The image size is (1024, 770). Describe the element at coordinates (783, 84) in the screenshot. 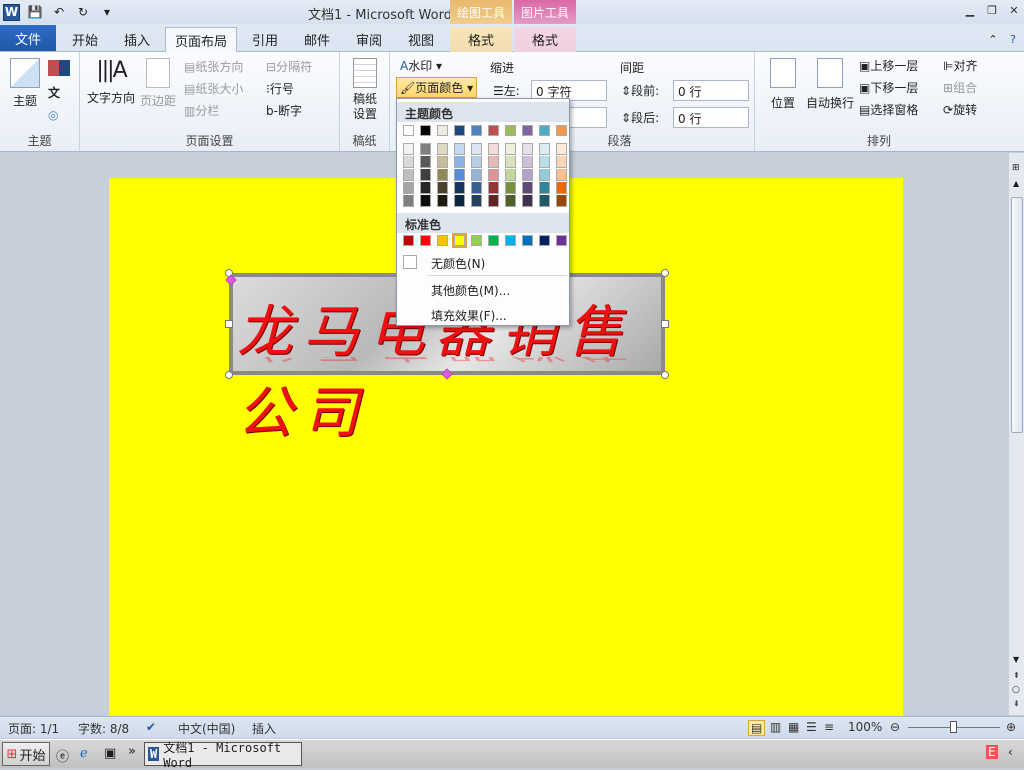

I see `position-button: 位置` at that location.